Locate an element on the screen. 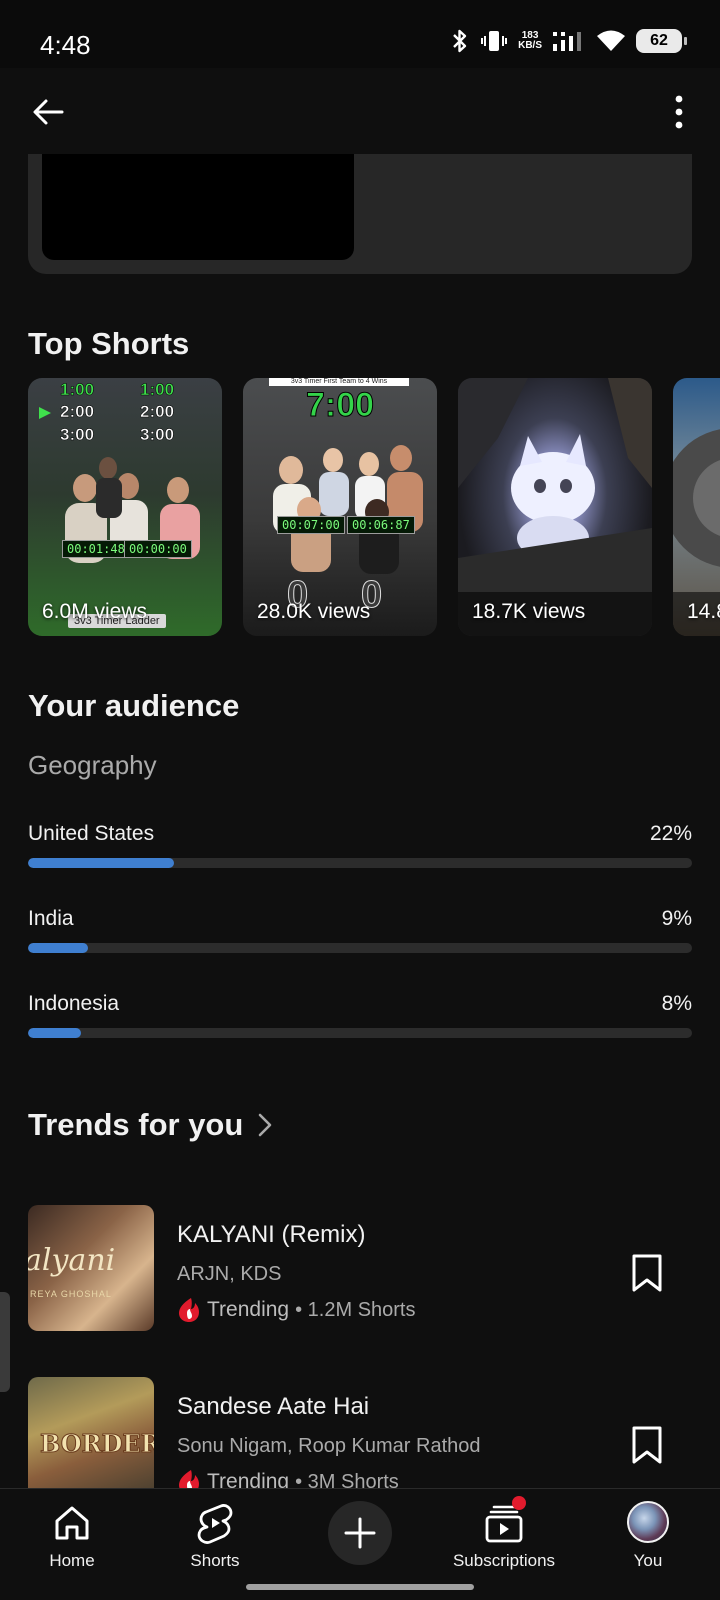  back-arrow-icon is located at coordinates (48, 112).